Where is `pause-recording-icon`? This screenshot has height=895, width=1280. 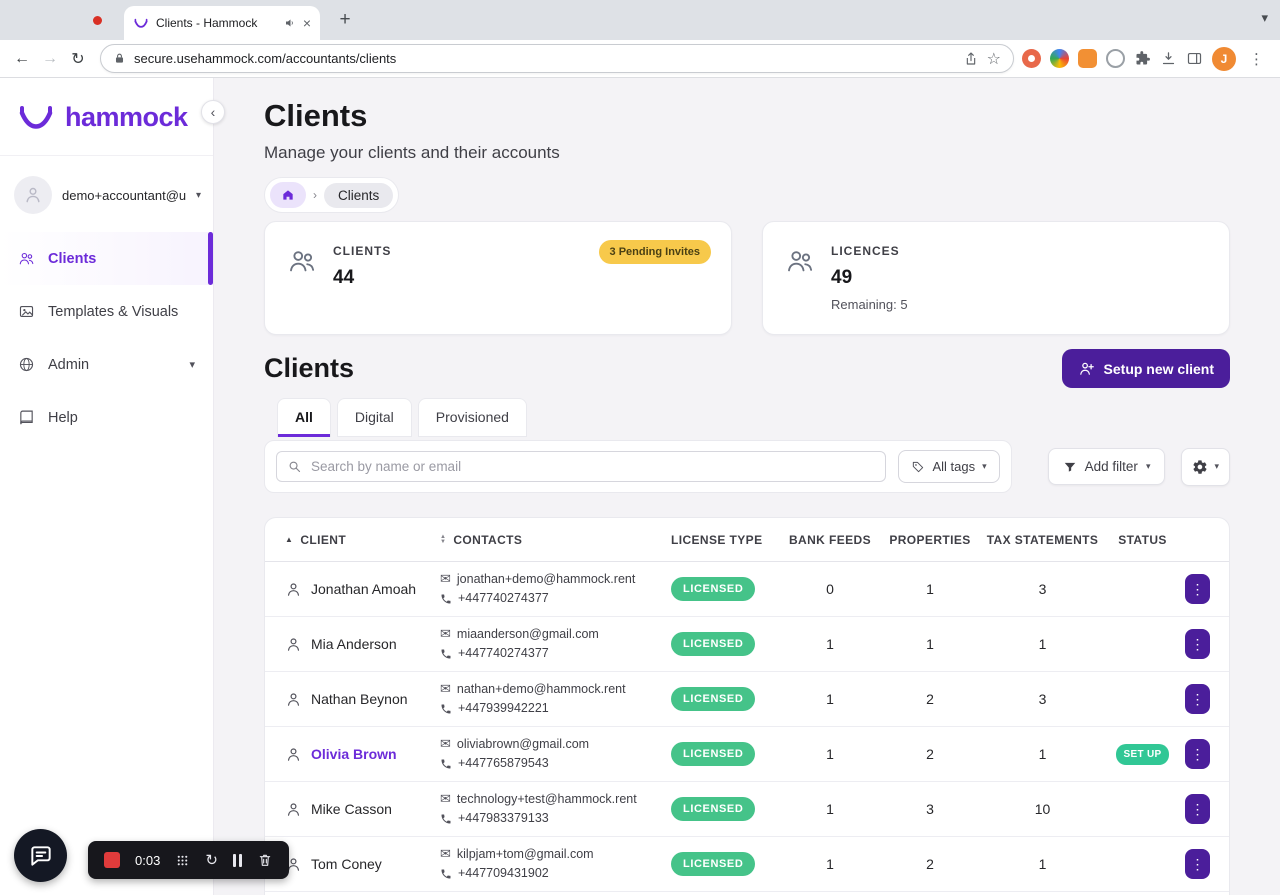 pause-recording-icon is located at coordinates (237, 860).